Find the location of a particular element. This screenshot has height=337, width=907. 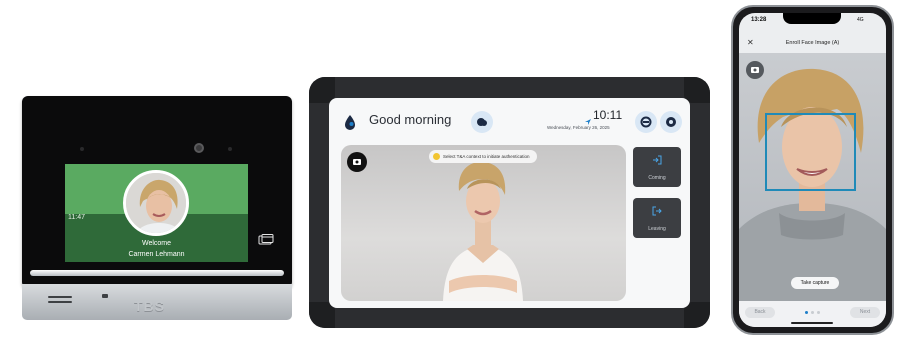

terminal-time: 11:47 is located at coordinates (76, 217).